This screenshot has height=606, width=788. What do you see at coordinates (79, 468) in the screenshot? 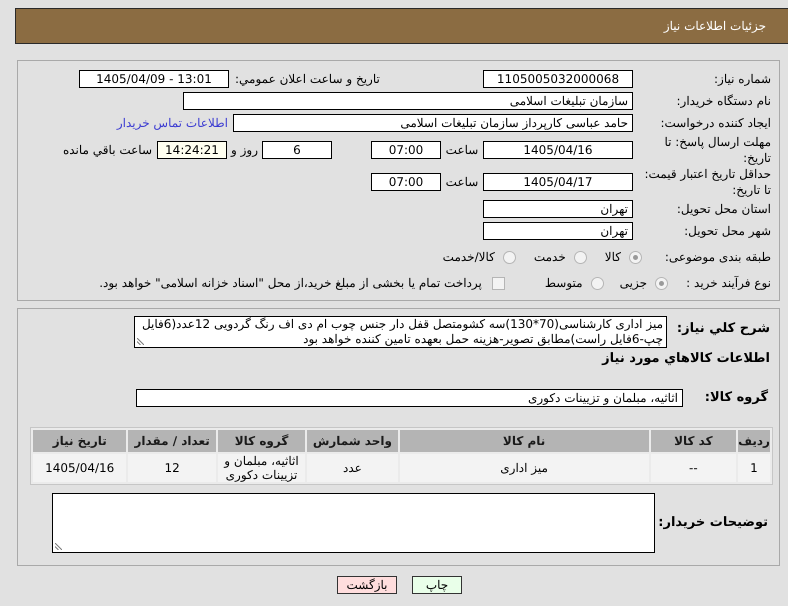
I see `table-cell: 1405/04/16` at bounding box center [79, 468].